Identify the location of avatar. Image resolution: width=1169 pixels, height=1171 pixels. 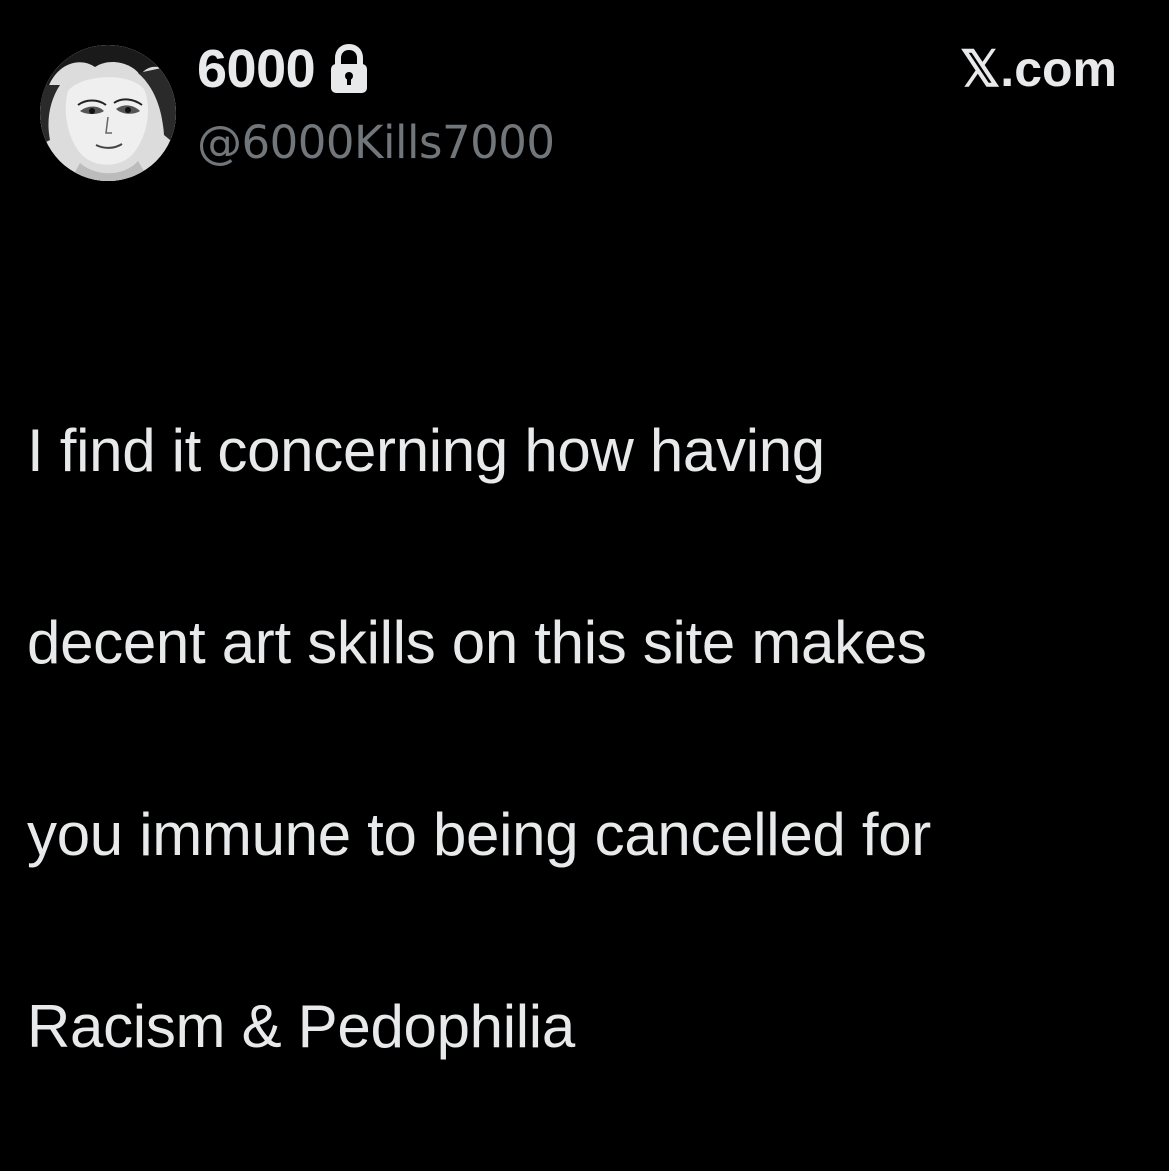
(108, 113).